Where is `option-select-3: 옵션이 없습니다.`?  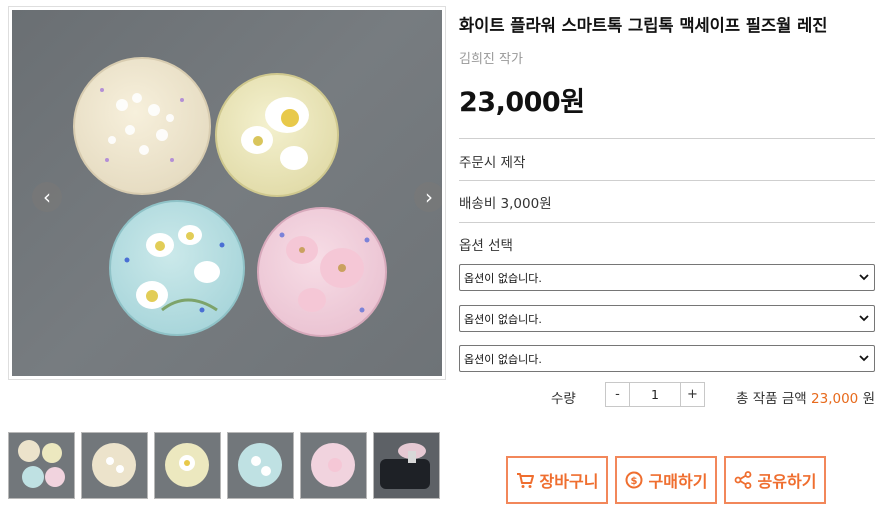 option-select-3: 옵션이 없습니다. is located at coordinates (667, 358).